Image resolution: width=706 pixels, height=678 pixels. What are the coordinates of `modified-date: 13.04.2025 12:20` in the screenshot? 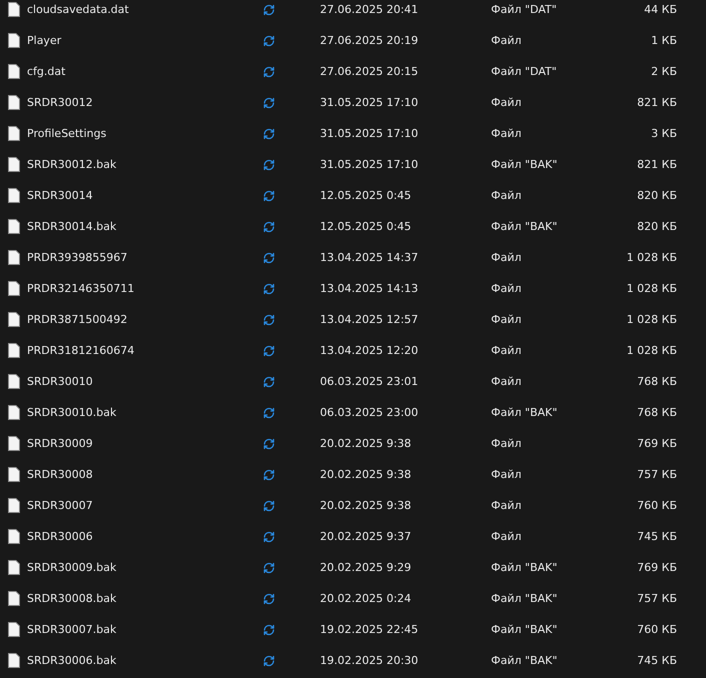 It's located at (370, 350).